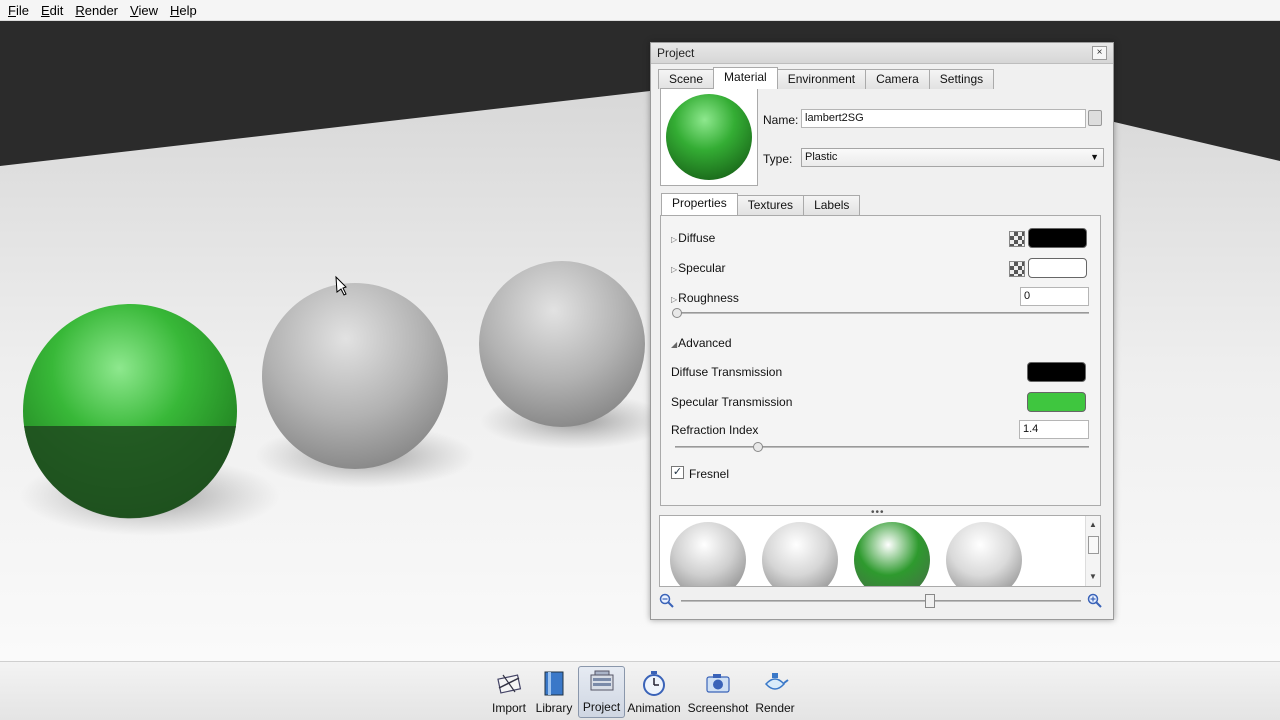  What do you see at coordinates (667, 601) in the screenshot?
I see `zoom-out-icon` at bounding box center [667, 601].